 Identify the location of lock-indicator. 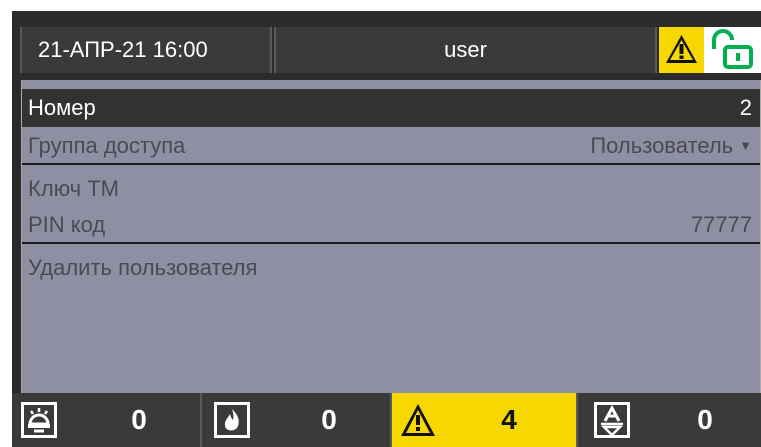
(732, 50).